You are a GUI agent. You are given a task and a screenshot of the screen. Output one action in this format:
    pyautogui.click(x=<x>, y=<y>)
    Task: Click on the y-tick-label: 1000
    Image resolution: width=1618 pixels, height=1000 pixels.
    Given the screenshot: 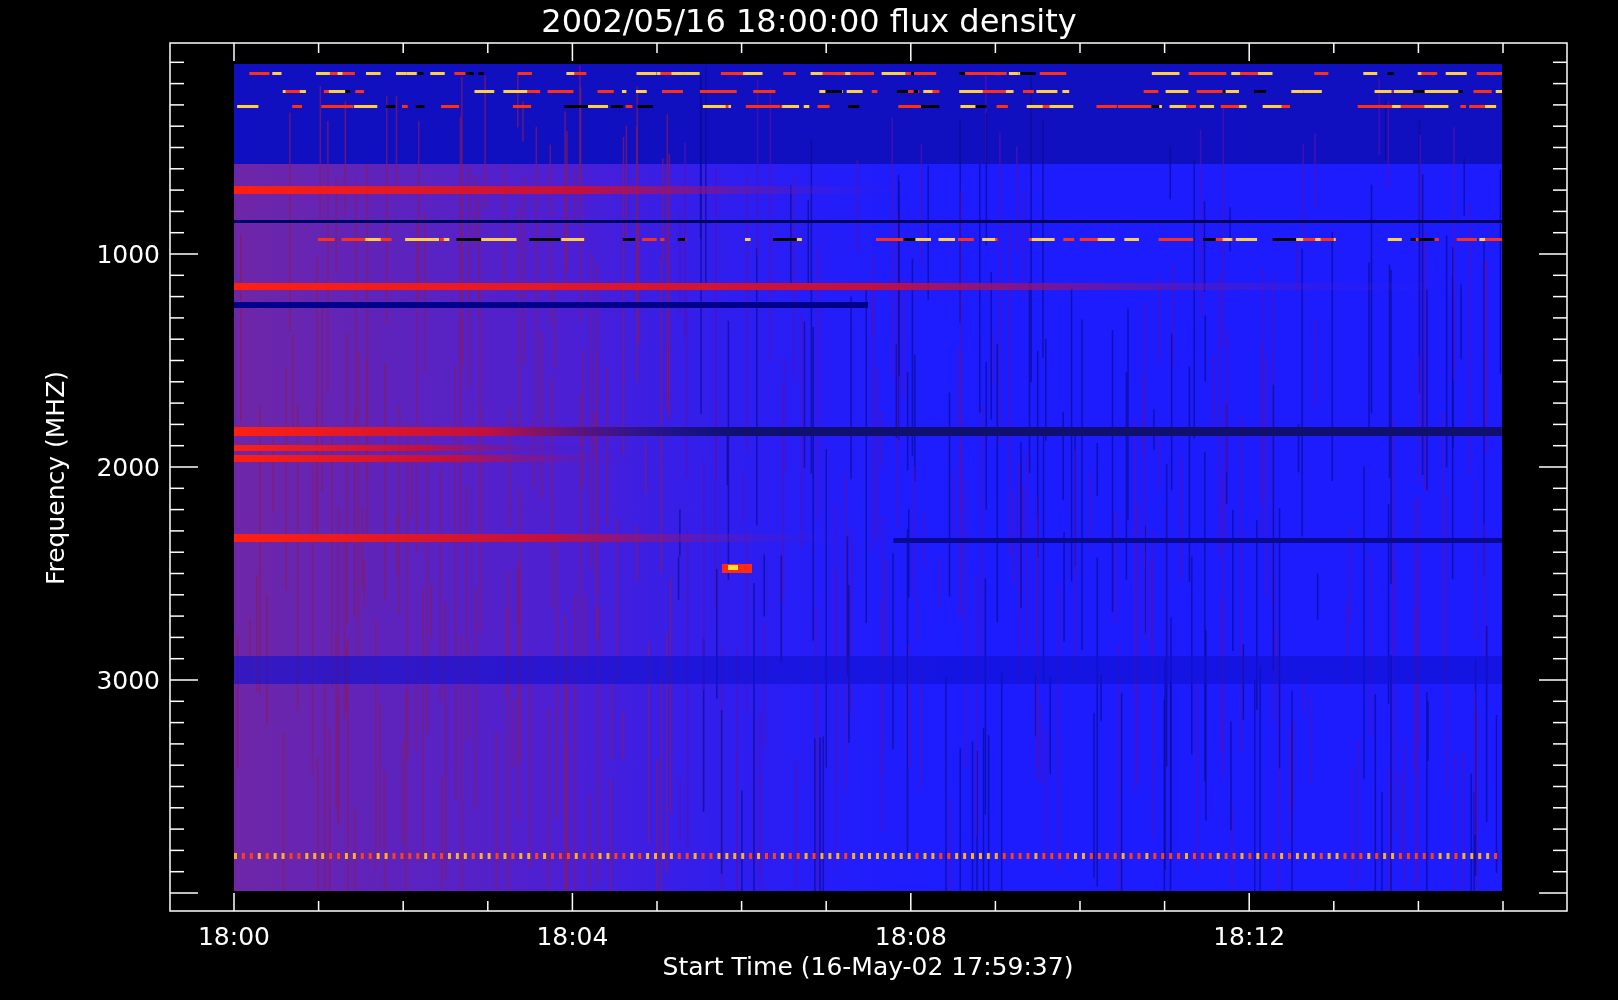 What is the action you would take?
    pyautogui.click(x=128, y=254)
    